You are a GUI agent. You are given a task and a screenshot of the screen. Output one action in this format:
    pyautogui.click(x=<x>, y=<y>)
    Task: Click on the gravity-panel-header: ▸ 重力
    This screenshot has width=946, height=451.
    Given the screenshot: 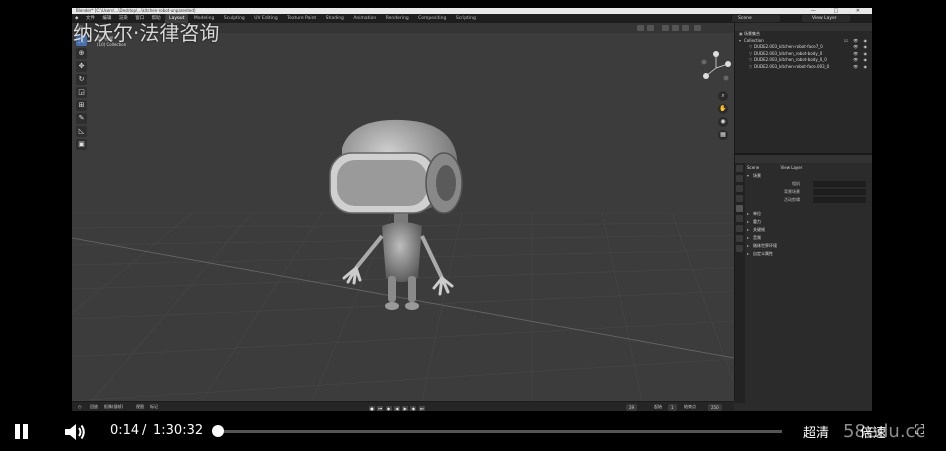 What is the action you would take?
    pyautogui.click(x=808, y=222)
    